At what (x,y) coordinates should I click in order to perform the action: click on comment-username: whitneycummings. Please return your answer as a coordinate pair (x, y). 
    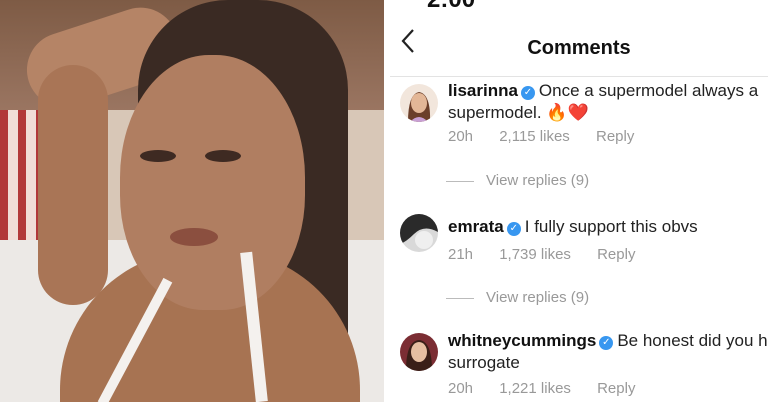
    Looking at the image, I should click on (522, 340).